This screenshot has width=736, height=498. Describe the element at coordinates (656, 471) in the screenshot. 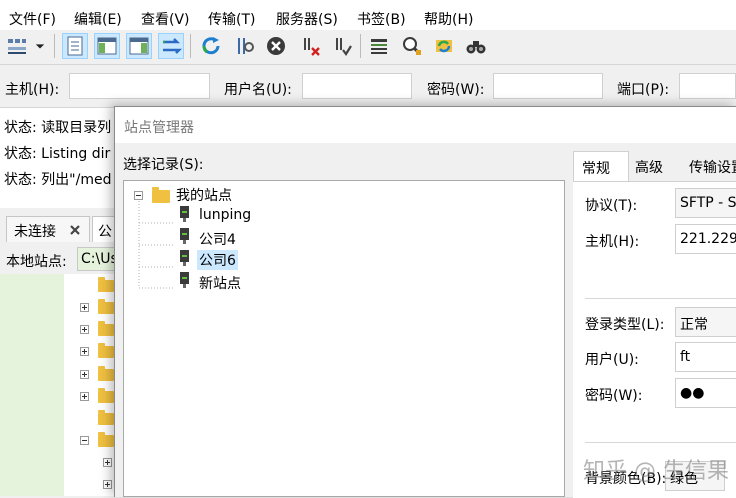

I see `watermark: 知乎 @ 生信果` at that location.